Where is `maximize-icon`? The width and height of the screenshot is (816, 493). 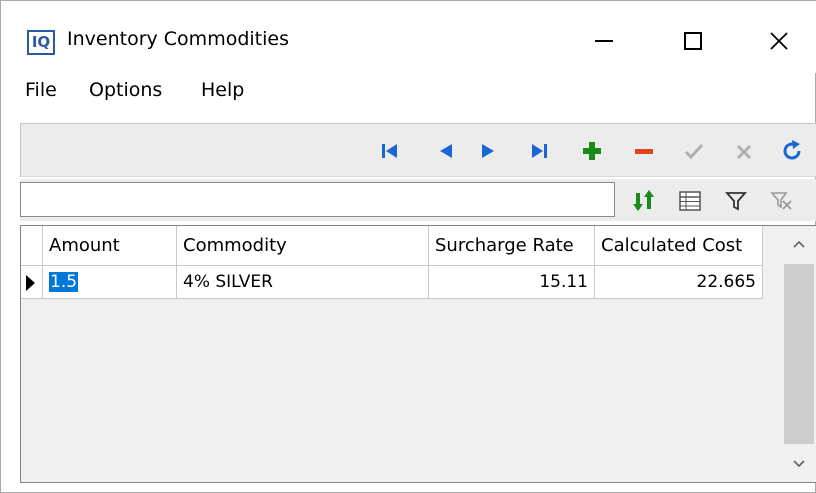
maximize-icon is located at coordinates (693, 41).